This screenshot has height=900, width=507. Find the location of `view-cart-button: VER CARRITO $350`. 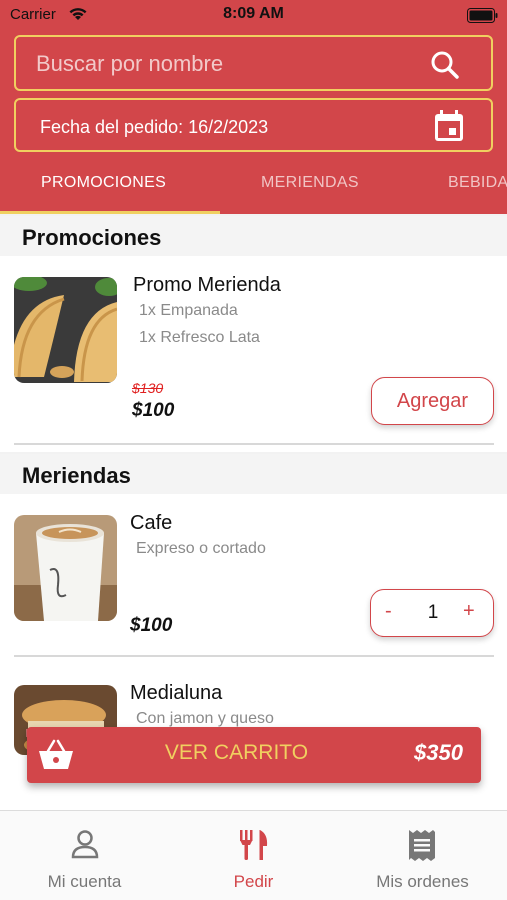

view-cart-button: VER CARRITO $350 is located at coordinates (254, 755).